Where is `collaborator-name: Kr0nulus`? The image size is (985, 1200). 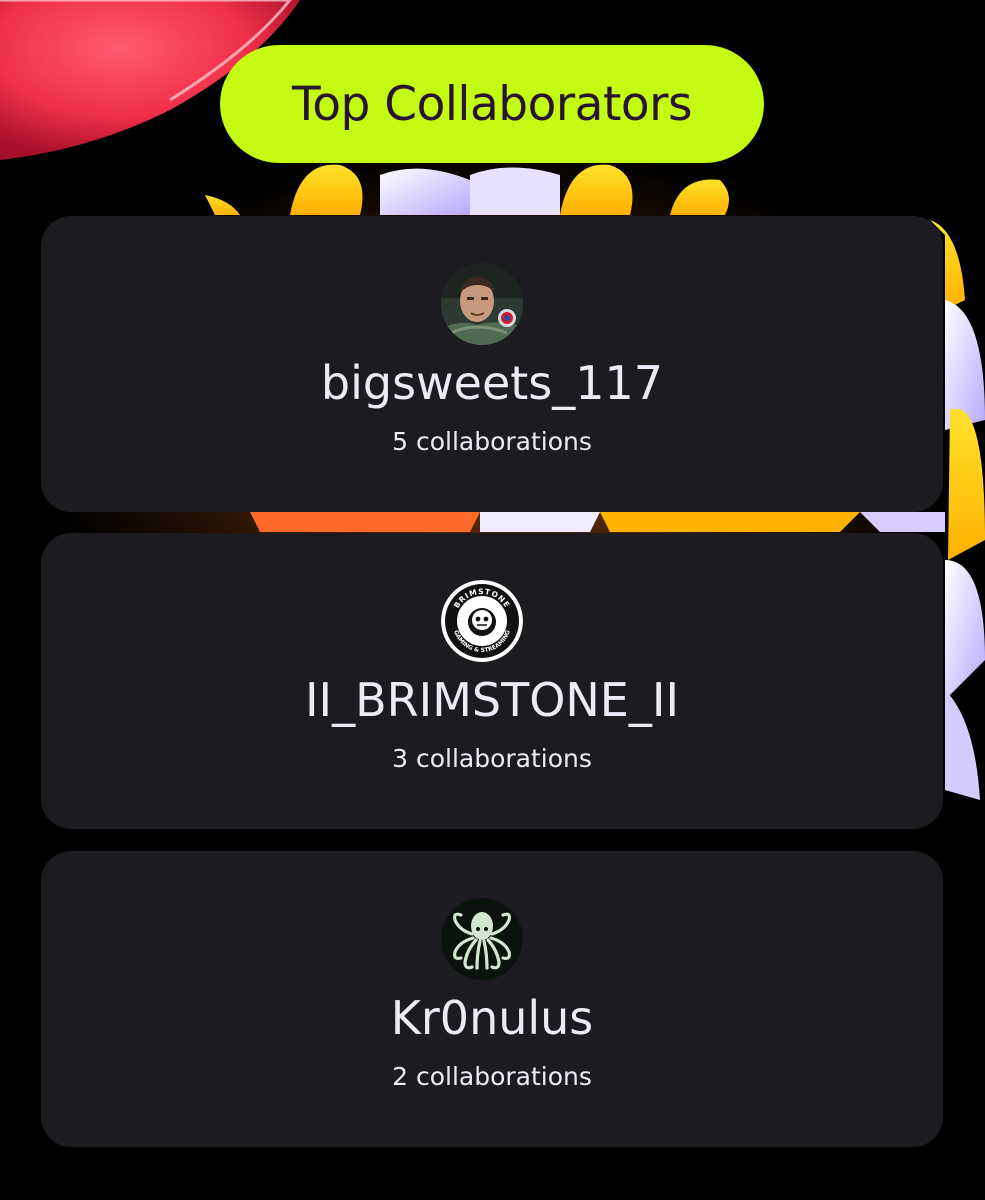 collaborator-name: Kr0nulus is located at coordinates (492, 1018).